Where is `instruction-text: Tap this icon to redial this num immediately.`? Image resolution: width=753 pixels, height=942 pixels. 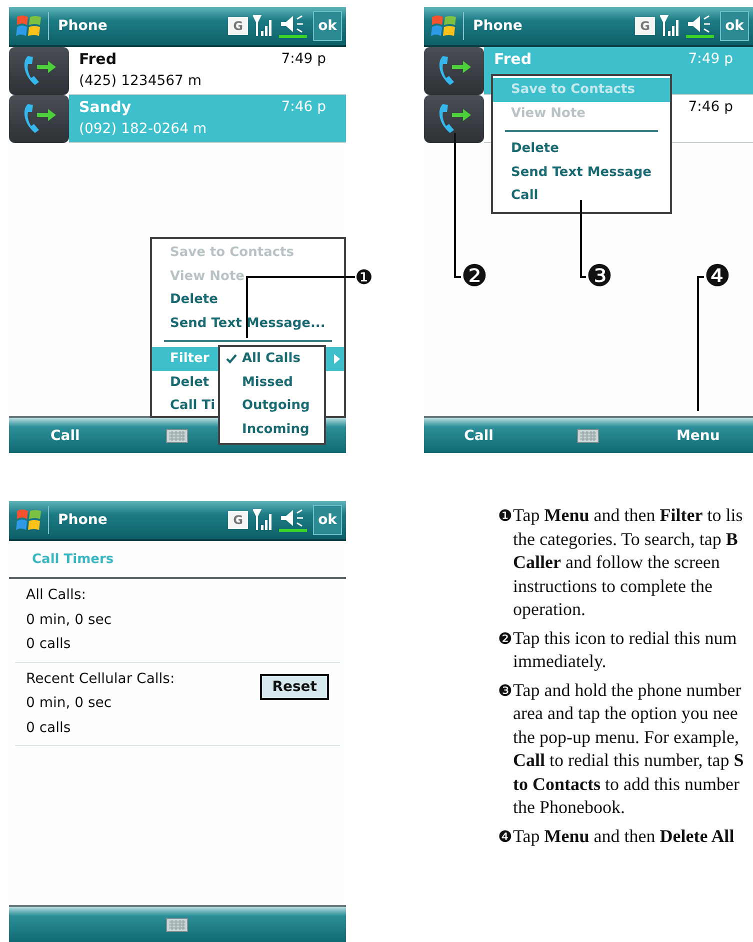 instruction-text: Tap this icon to redial this num immediately. is located at coordinates (625, 649).